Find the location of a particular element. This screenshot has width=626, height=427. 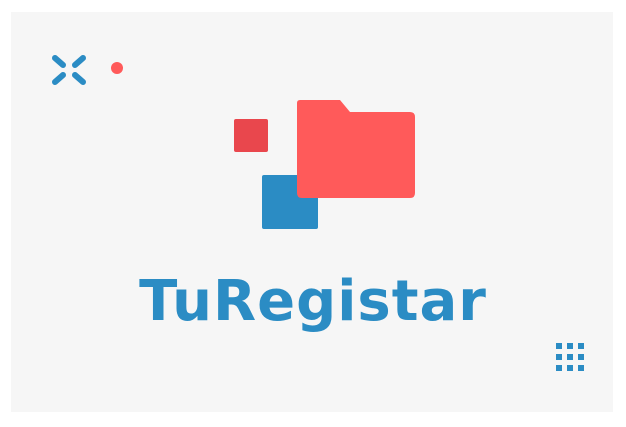

dot-icon is located at coordinates (117, 68).